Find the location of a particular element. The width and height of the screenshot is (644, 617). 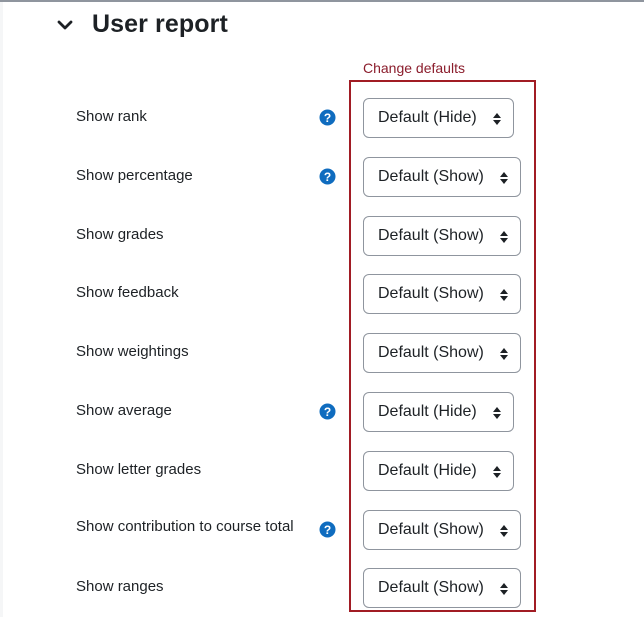

setting-row-show-percentage: Show percentage ? Default (Show) is located at coordinates (322, 177).